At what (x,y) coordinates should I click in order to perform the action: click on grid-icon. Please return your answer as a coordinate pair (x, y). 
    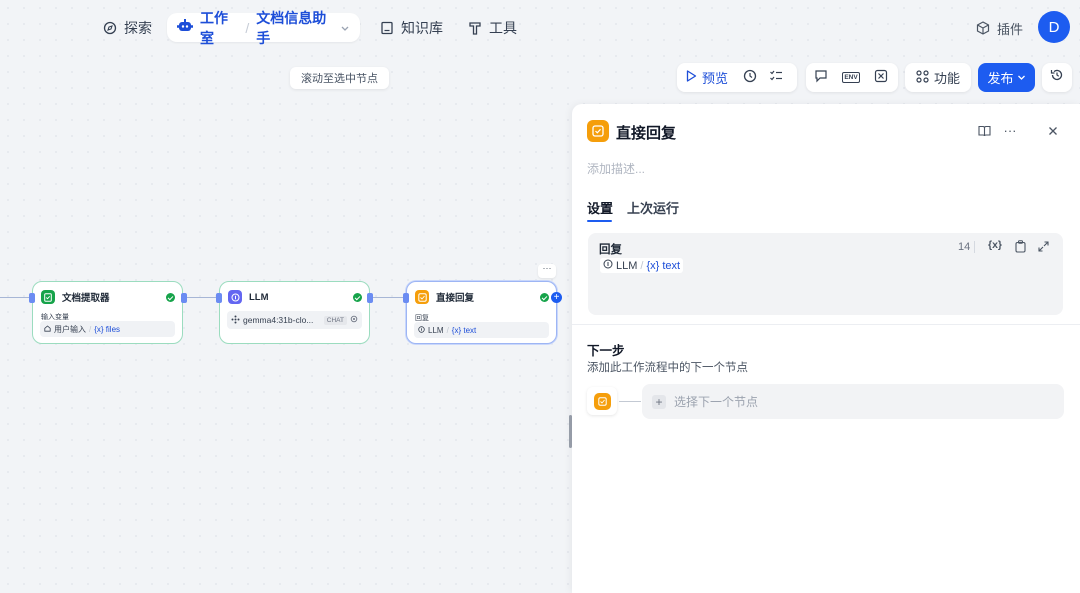
    Looking at the image, I should click on (922, 77).